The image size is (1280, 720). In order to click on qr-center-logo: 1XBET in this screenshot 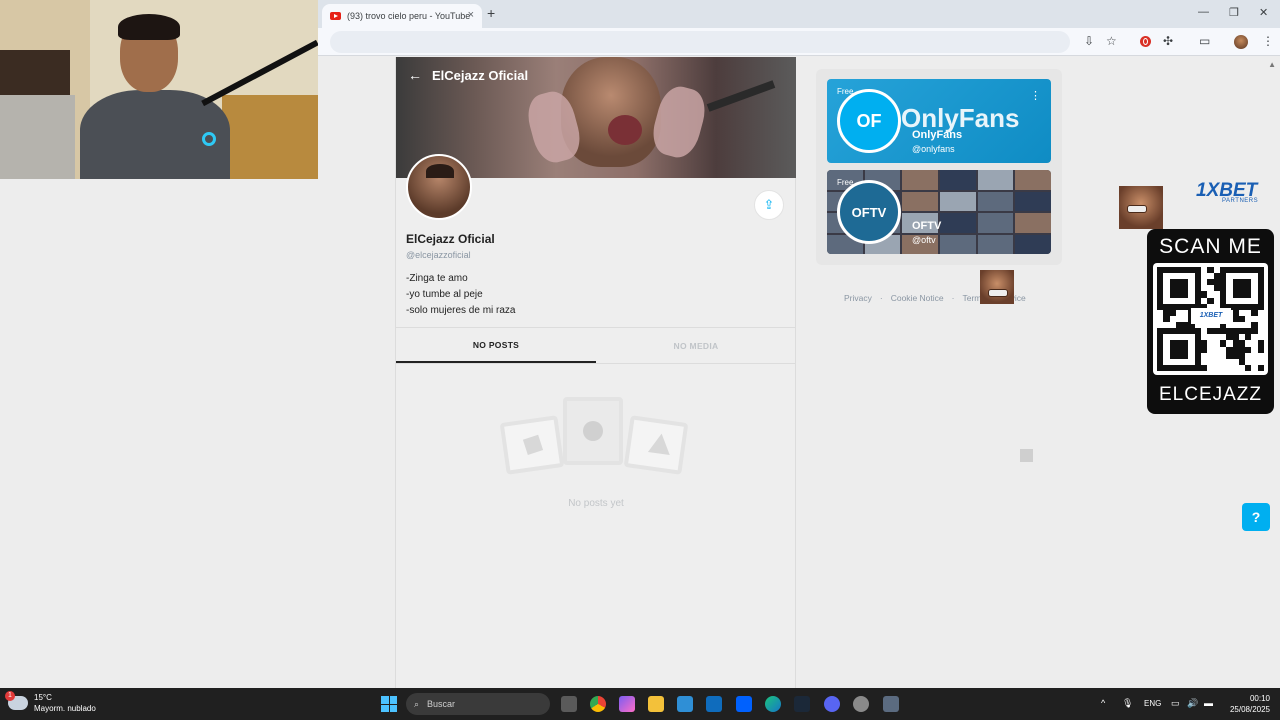, I will do `click(1211, 316)`.